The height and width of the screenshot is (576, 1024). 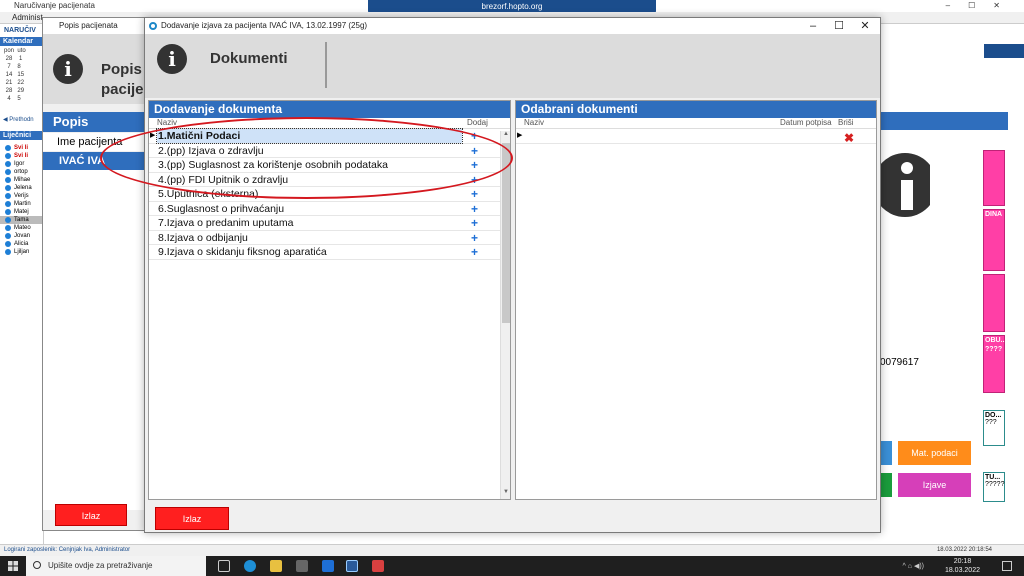 I want to click on document-row: 6.Suglasnost o prihvaćanju +, so click(x=329, y=209).